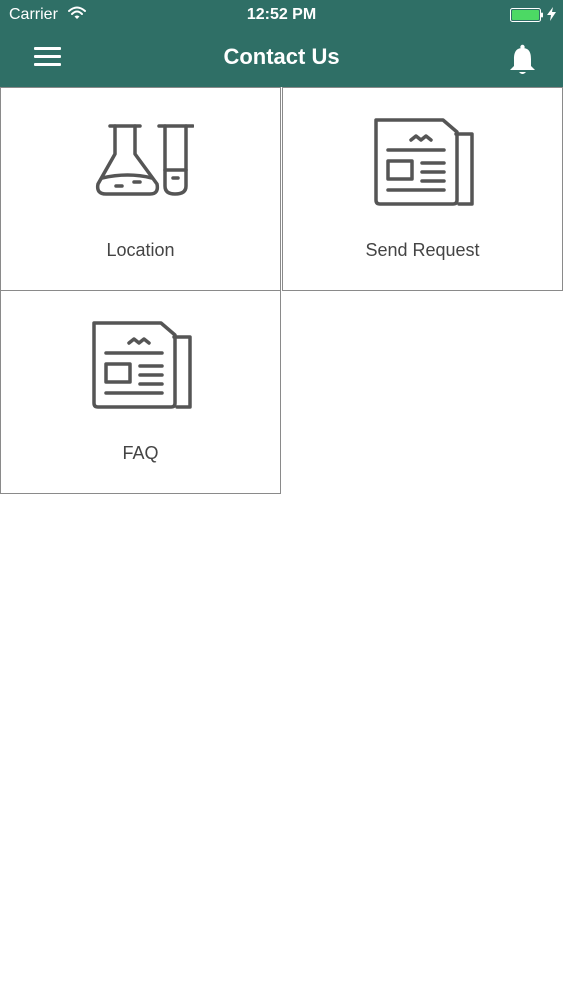 This screenshot has height=1000, width=563. I want to click on faq-tile: FAQ, so click(140, 392).